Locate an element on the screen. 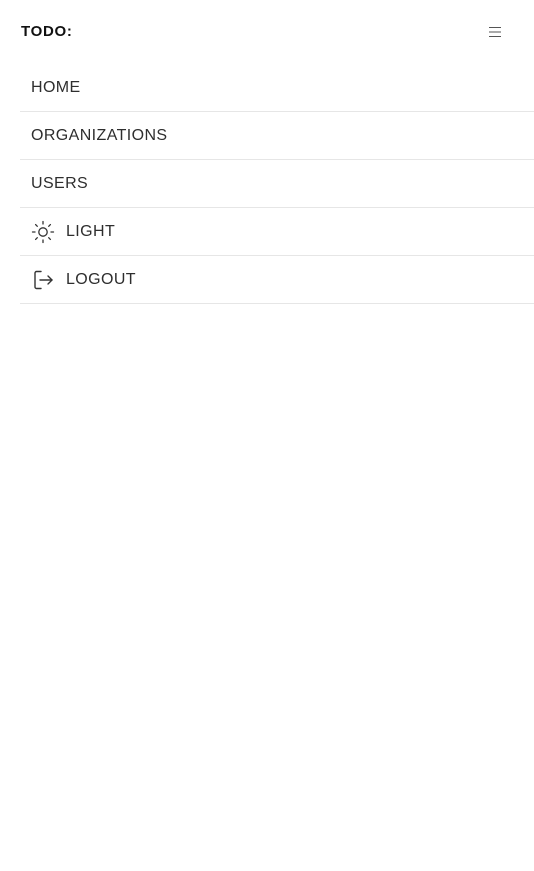  brand-title: TODO: is located at coordinates (47, 32).